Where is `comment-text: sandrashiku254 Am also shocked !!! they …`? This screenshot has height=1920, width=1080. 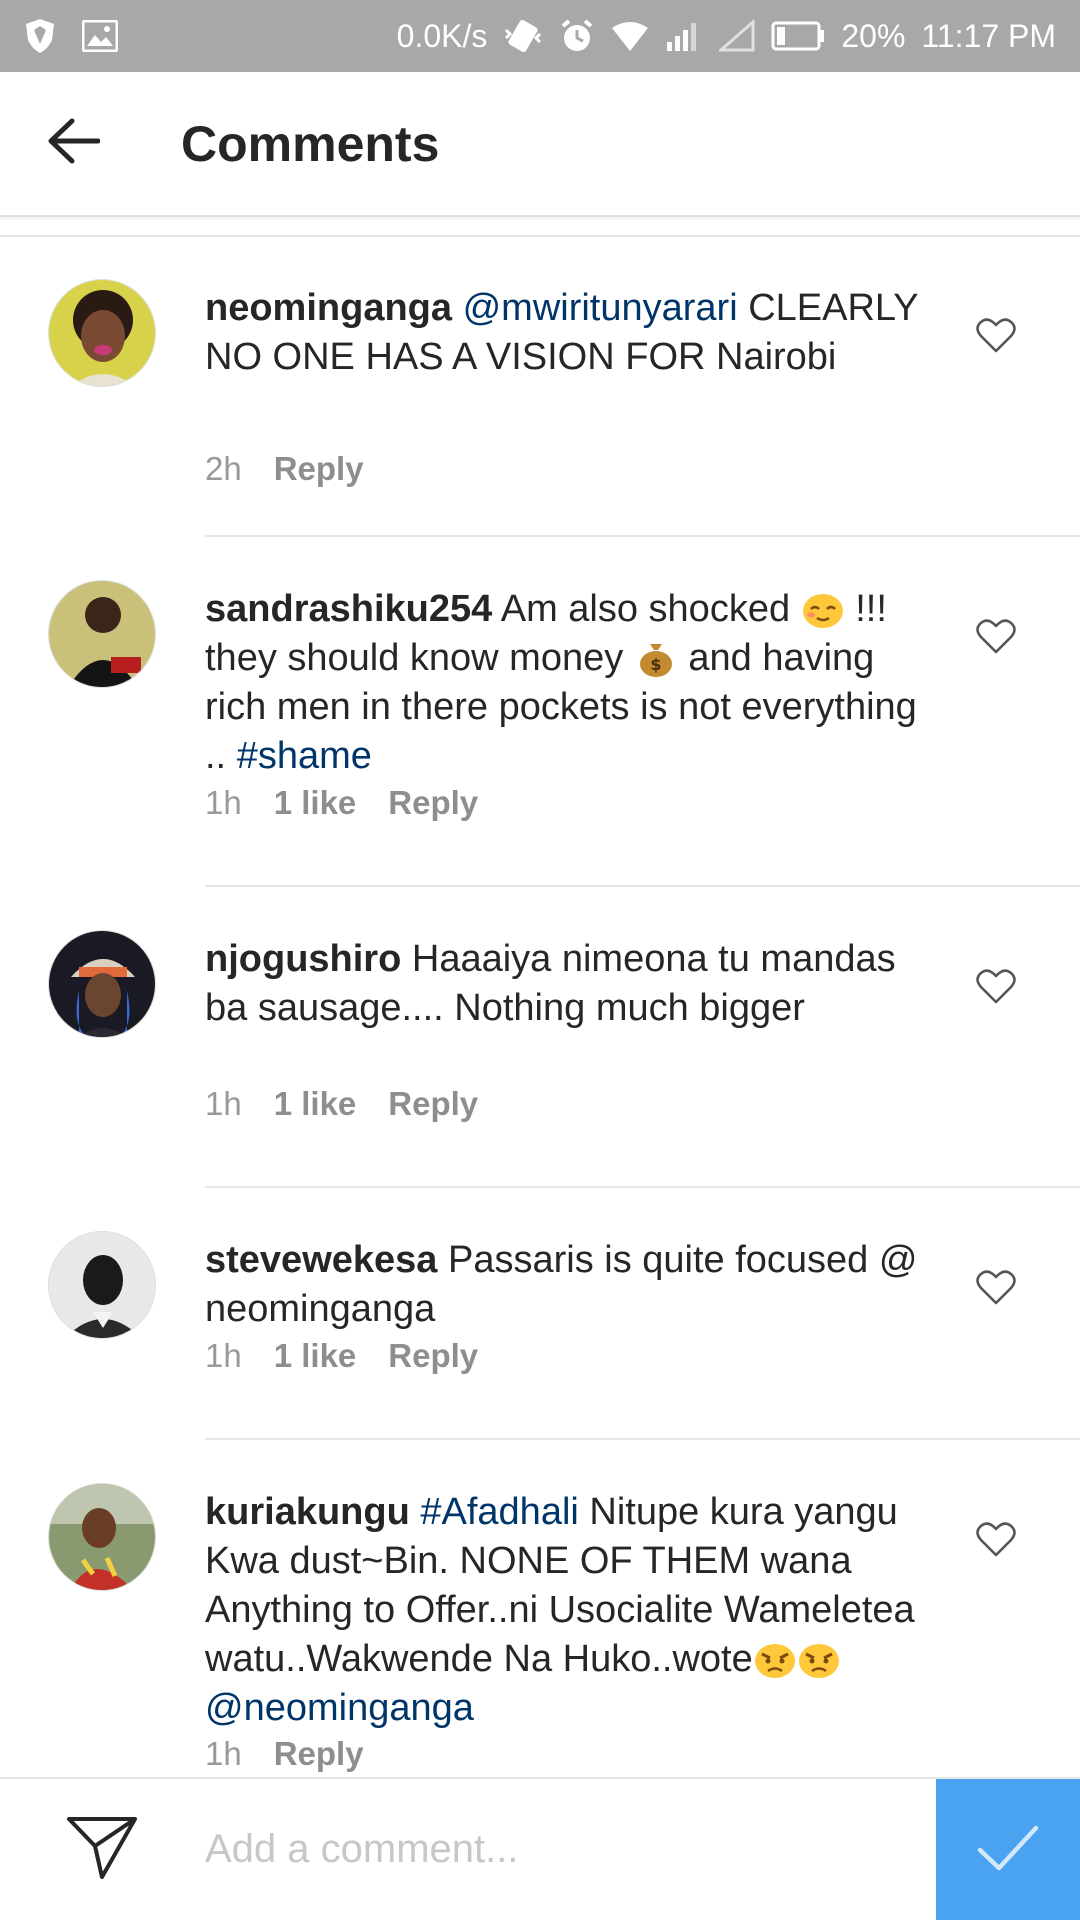 comment-text: sandrashiku254 Am also shocked !!! they … is located at coordinates (575, 683).